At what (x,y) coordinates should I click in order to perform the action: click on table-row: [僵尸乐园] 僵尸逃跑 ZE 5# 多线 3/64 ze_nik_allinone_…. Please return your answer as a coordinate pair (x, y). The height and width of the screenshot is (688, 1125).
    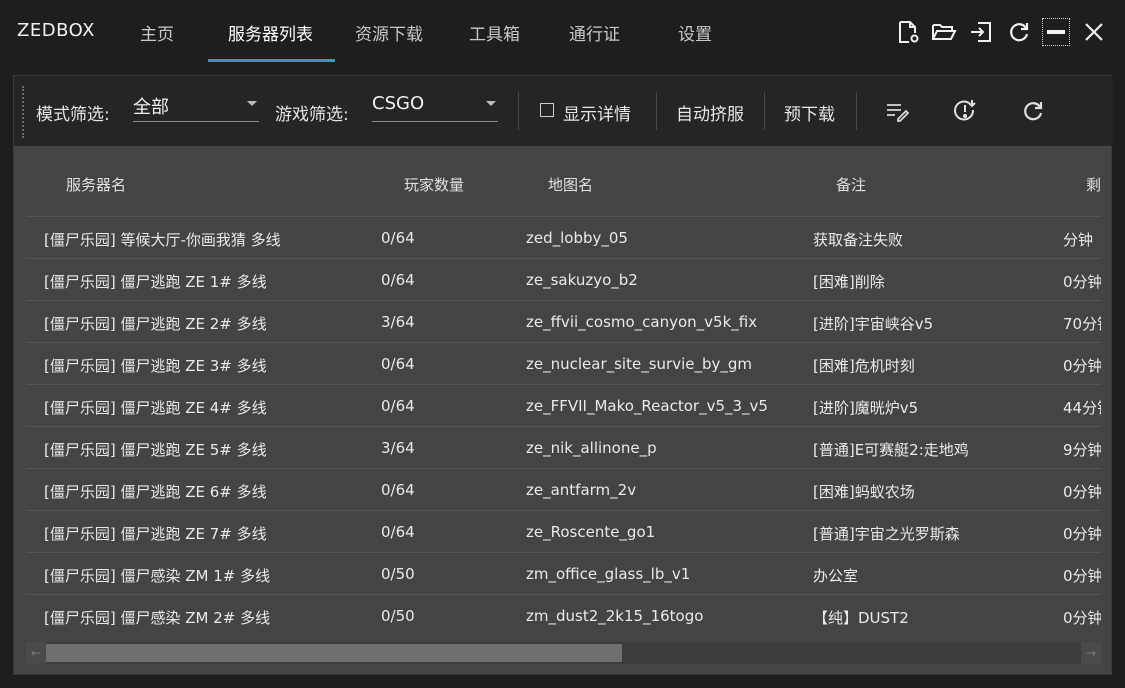
    Looking at the image, I should click on (563, 447).